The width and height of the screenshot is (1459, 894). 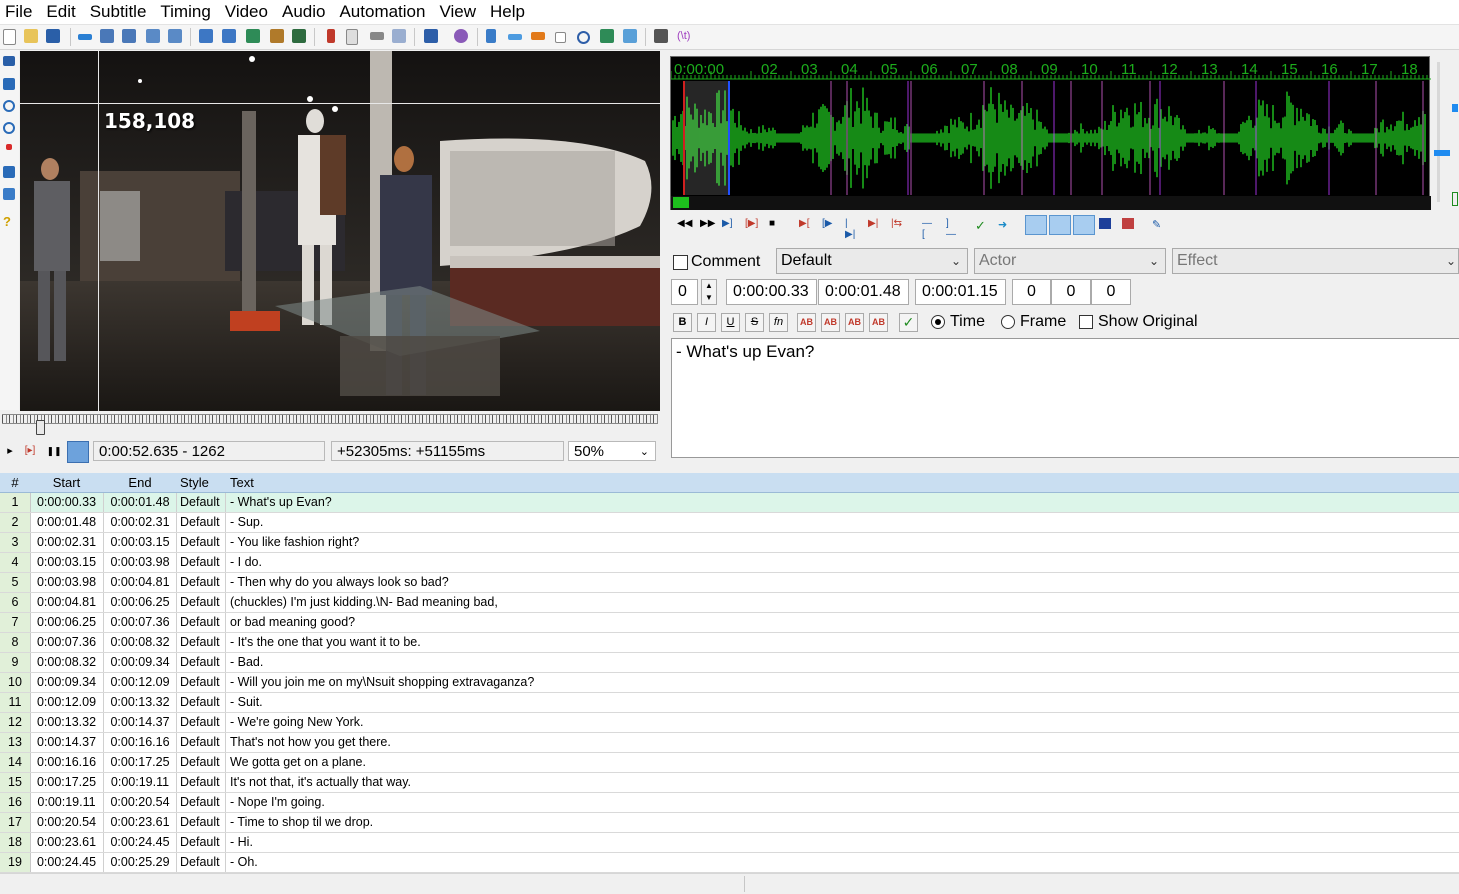 What do you see at coordinates (952, 229) in the screenshot?
I see `lead-out-icon: ]—` at bounding box center [952, 229].